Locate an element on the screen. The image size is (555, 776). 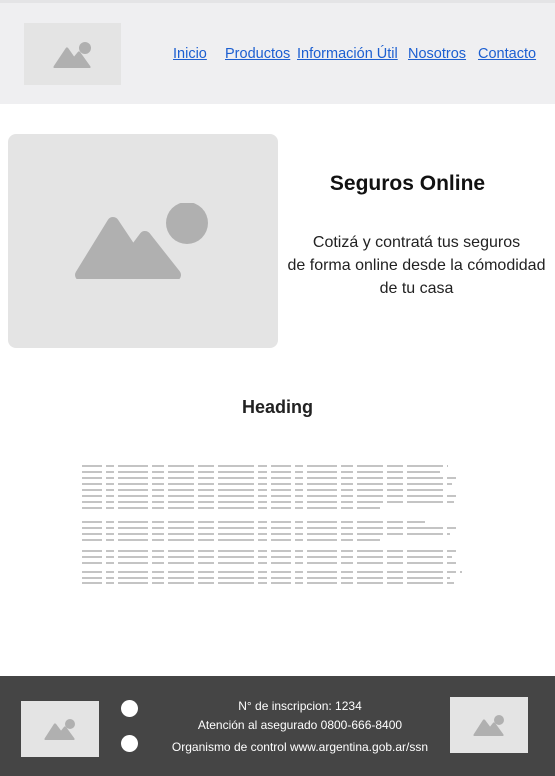
hero-image is located at coordinates (143, 241).